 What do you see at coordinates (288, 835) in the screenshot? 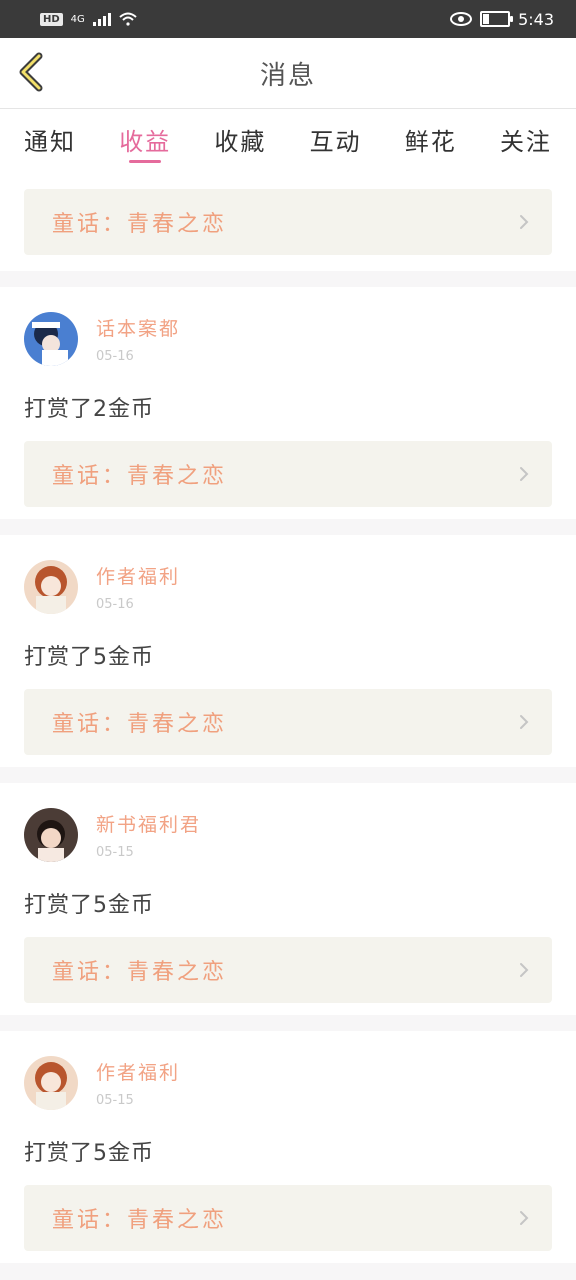
I see `user-row: 新书福利君 05-15` at bounding box center [288, 835].